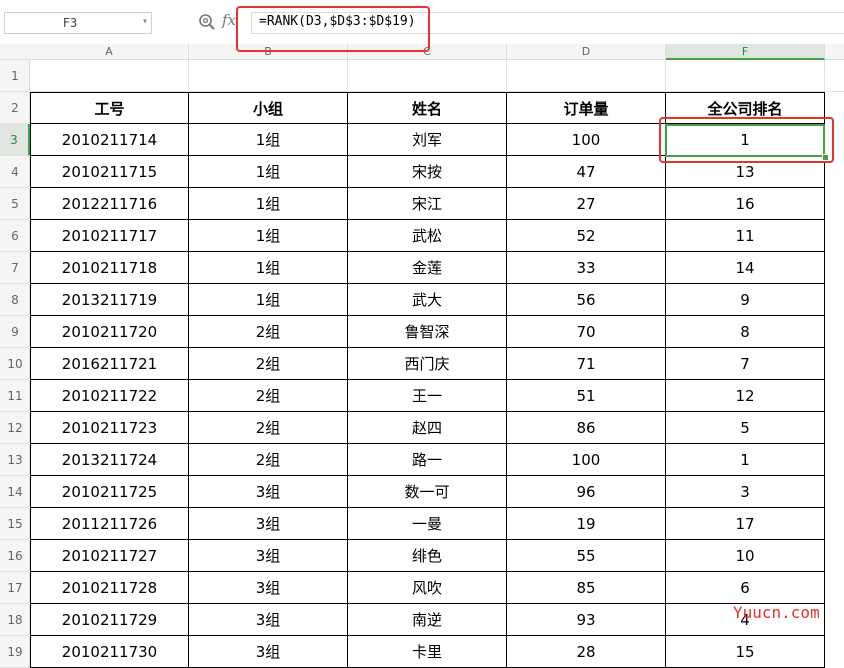 The image size is (844, 668). Describe the element at coordinates (745, 364) in the screenshot. I see `table-cell: 7` at that location.